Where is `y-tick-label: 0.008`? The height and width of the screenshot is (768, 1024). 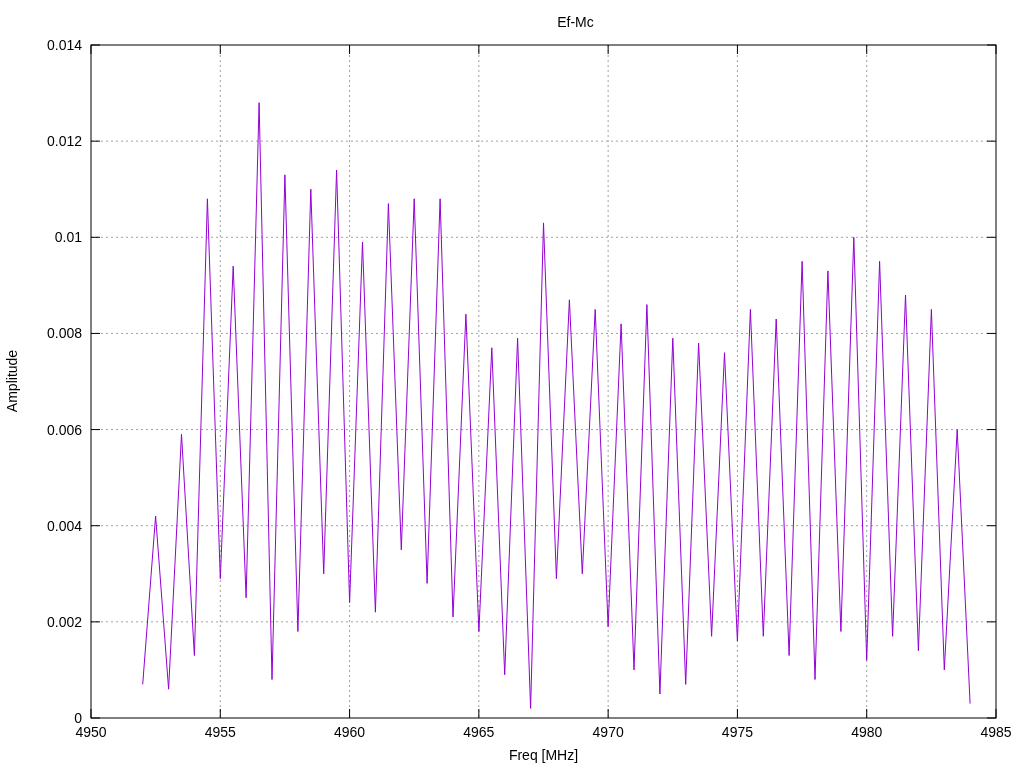
y-tick-label: 0.008 is located at coordinates (64, 333).